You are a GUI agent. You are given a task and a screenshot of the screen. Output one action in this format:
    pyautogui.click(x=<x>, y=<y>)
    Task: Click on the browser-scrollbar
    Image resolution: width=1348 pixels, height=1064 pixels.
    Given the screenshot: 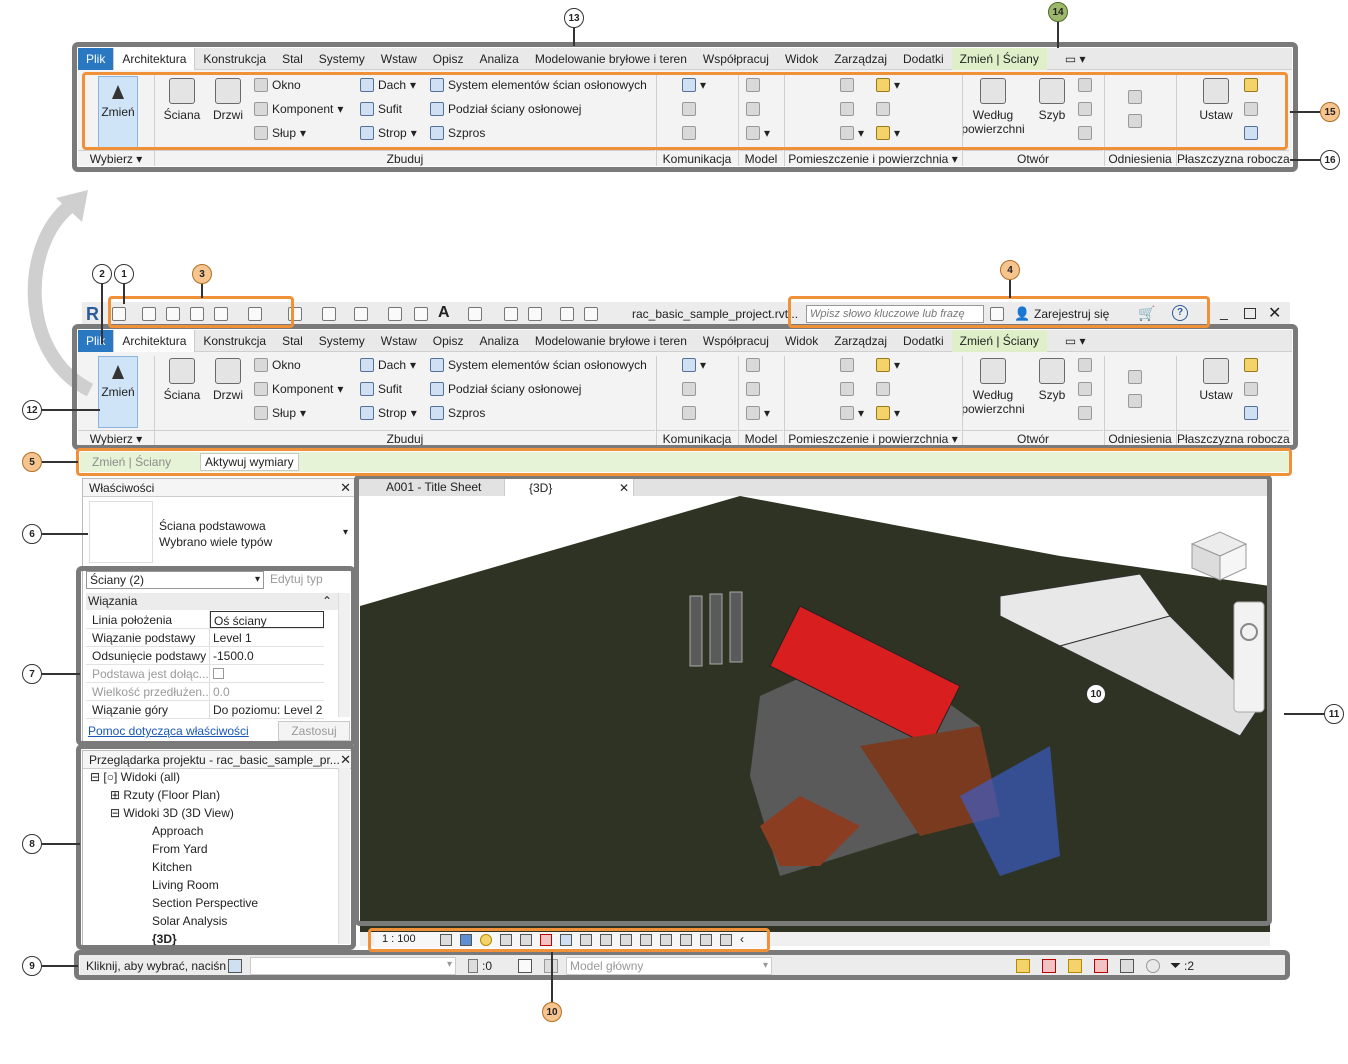 What is the action you would take?
    pyautogui.click(x=344, y=856)
    